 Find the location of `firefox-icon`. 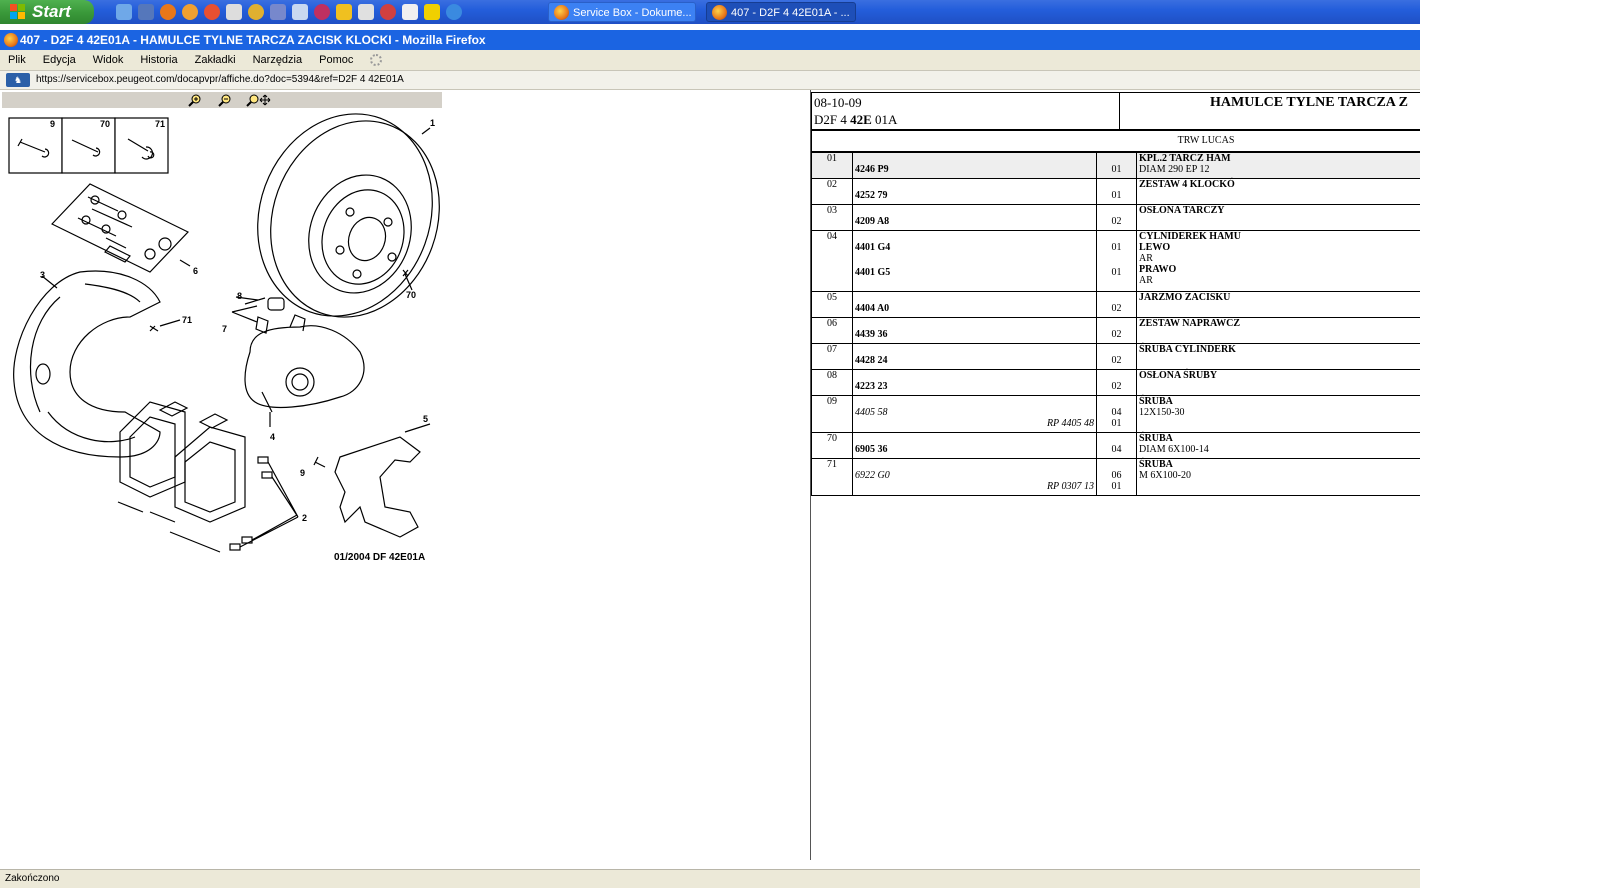

firefox-icon is located at coordinates (11, 40).